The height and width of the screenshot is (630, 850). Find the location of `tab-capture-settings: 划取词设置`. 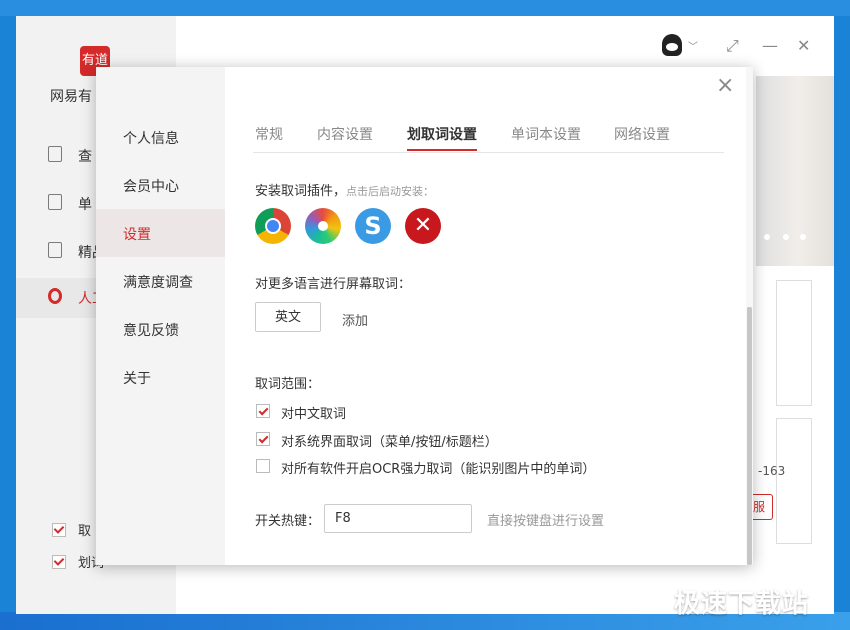

tab-capture-settings: 划取词设置 is located at coordinates (442, 134).